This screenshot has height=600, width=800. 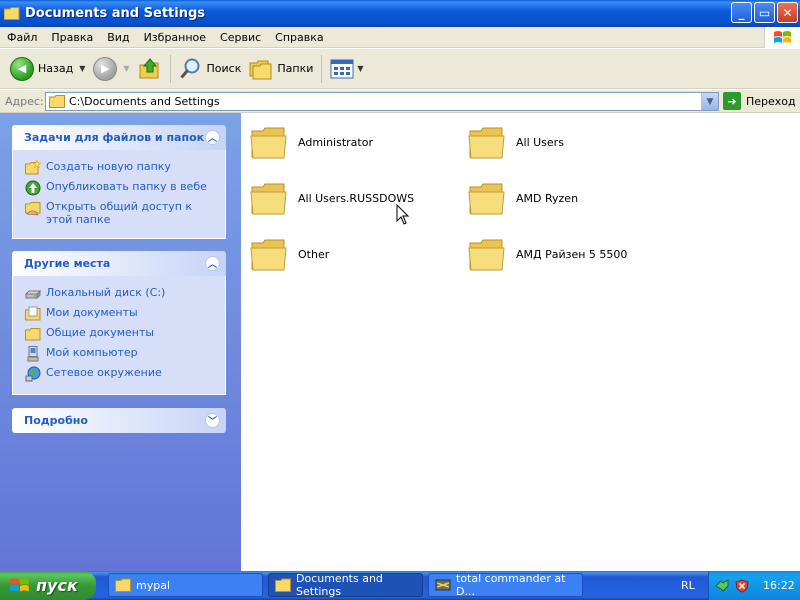 I want to click on views-button: ▼, so click(x=346, y=69).